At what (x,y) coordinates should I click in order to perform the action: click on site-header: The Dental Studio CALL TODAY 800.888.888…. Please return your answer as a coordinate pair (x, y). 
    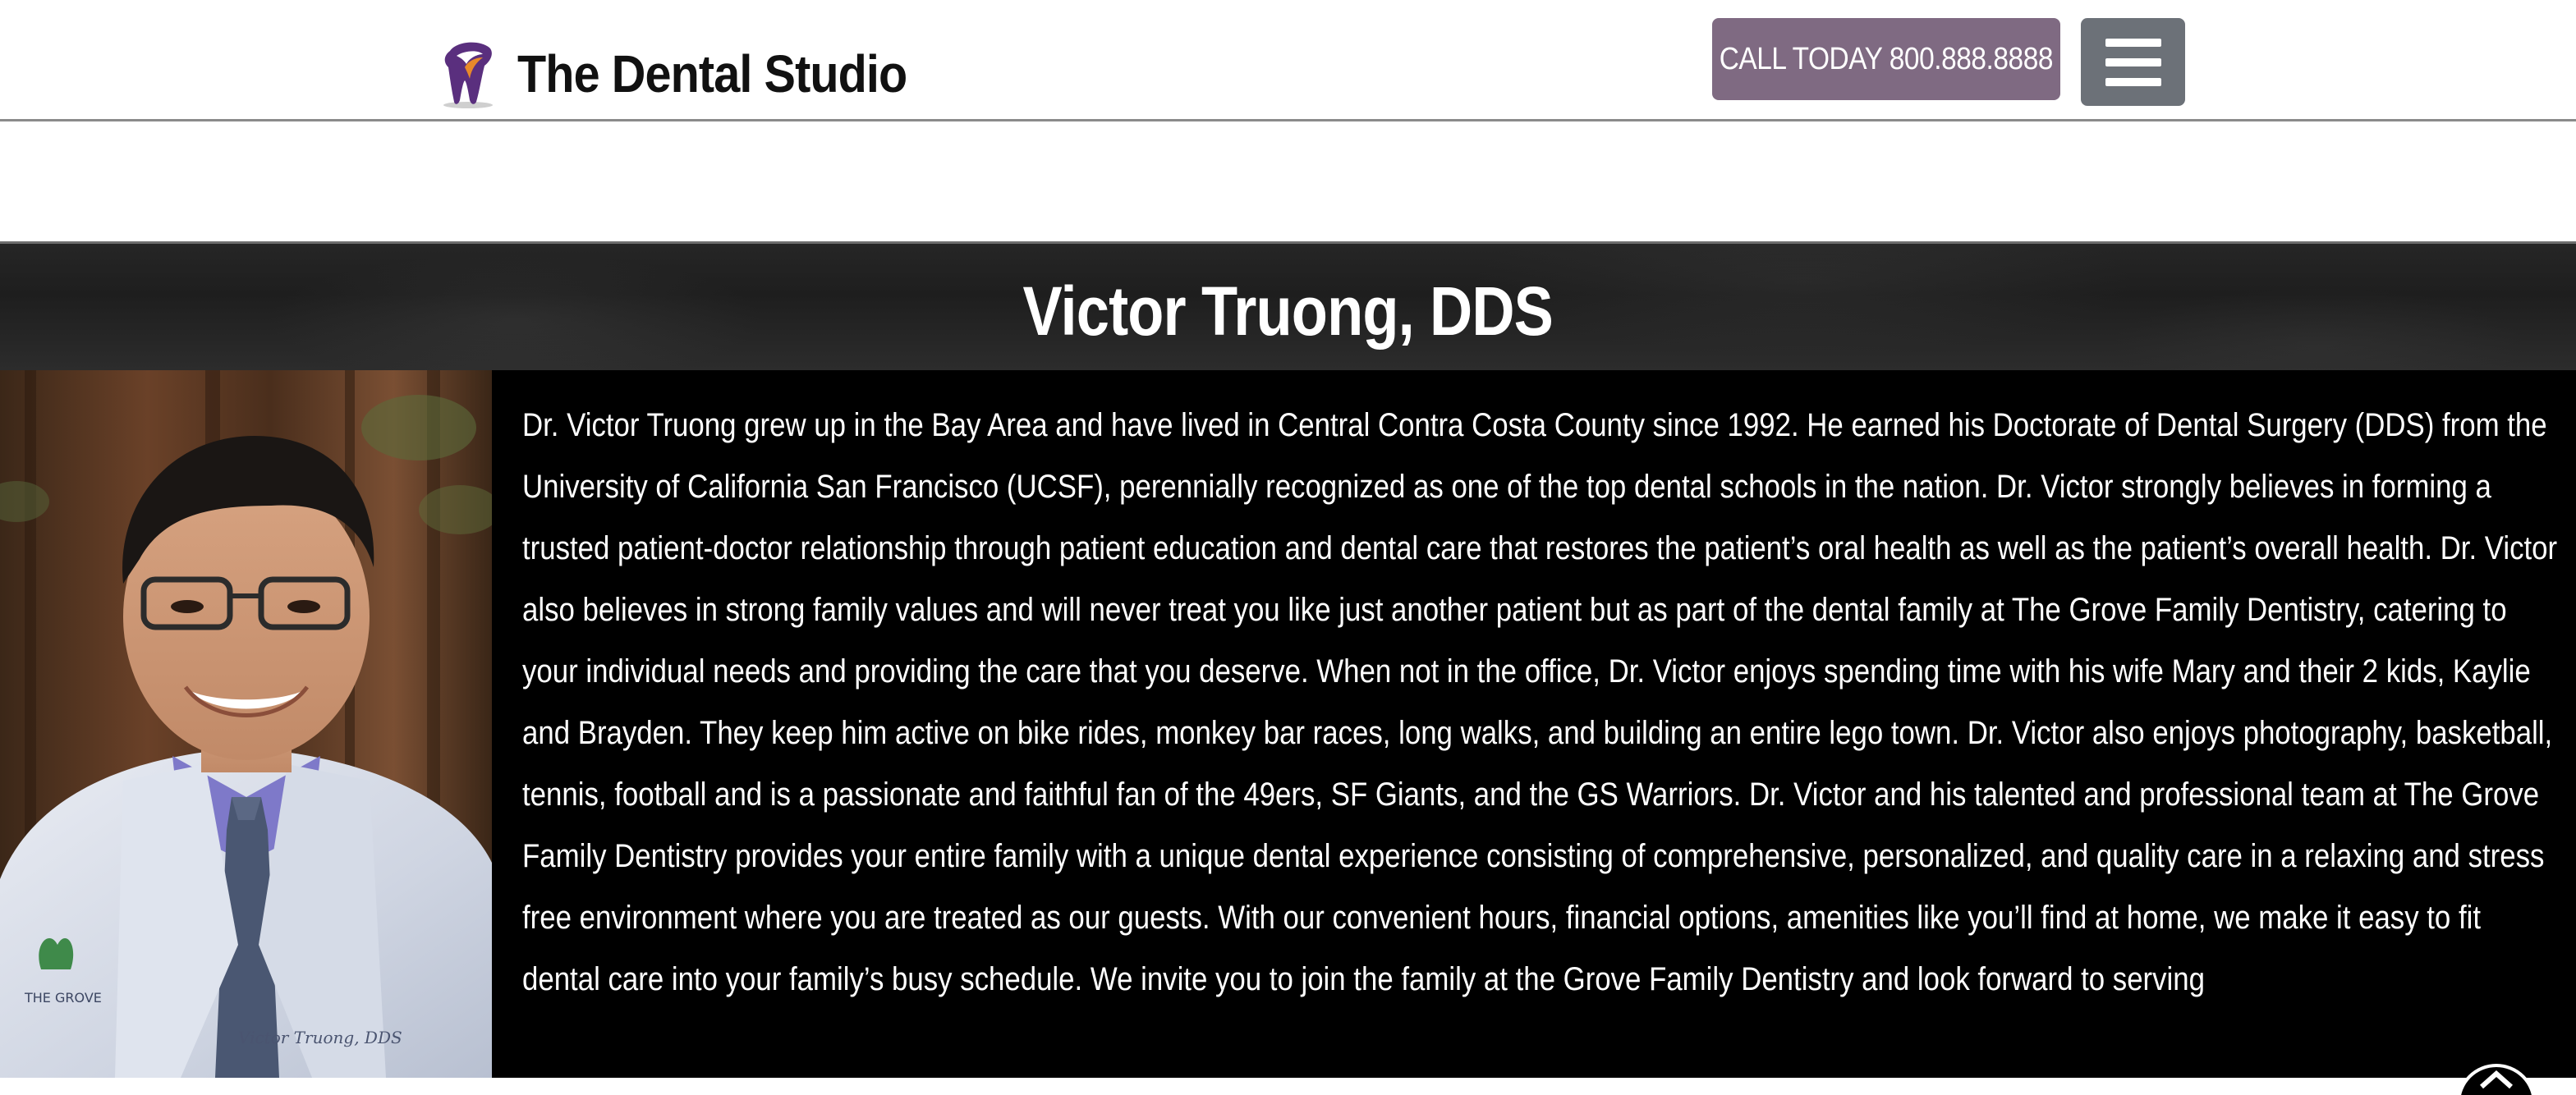
    Looking at the image, I should click on (1288, 60).